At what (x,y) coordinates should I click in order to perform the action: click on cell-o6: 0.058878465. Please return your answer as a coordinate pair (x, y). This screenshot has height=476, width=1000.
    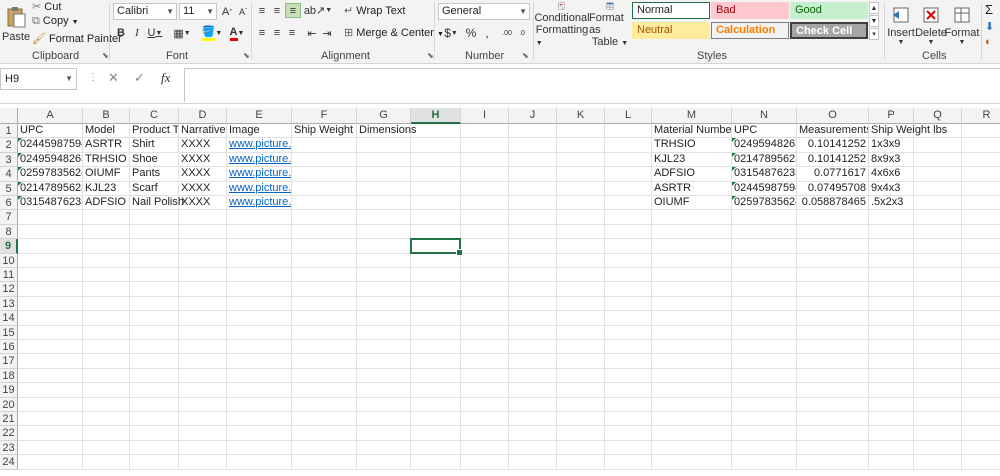
    Looking at the image, I should click on (833, 203).